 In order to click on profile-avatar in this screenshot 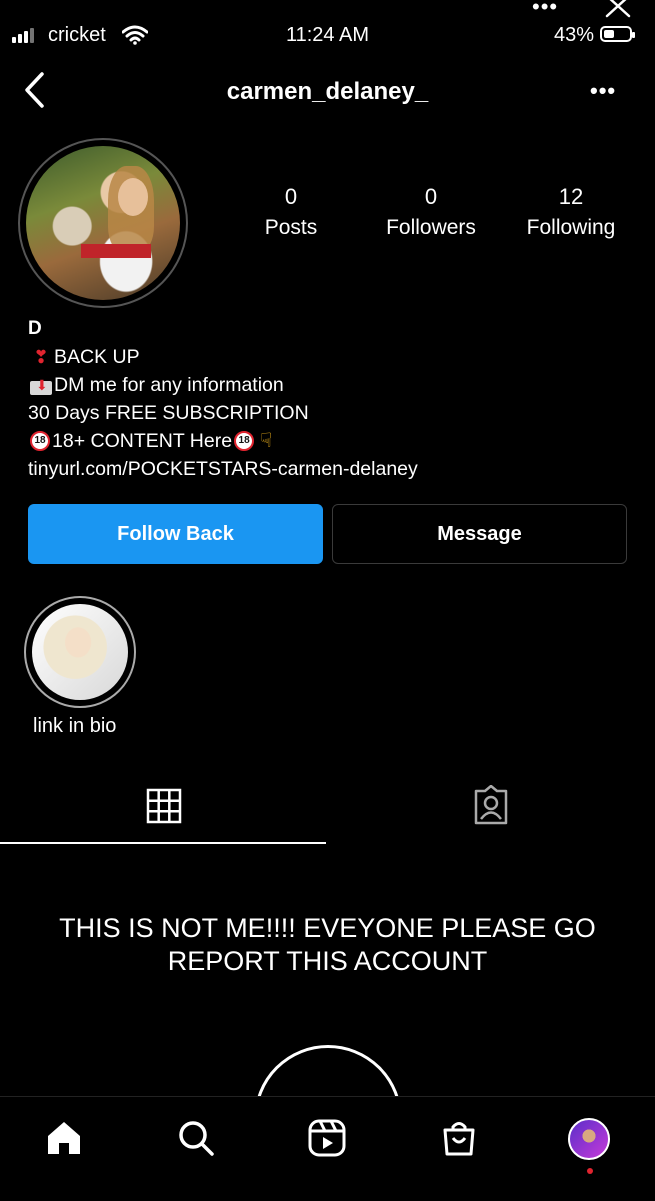, I will do `click(103, 223)`.